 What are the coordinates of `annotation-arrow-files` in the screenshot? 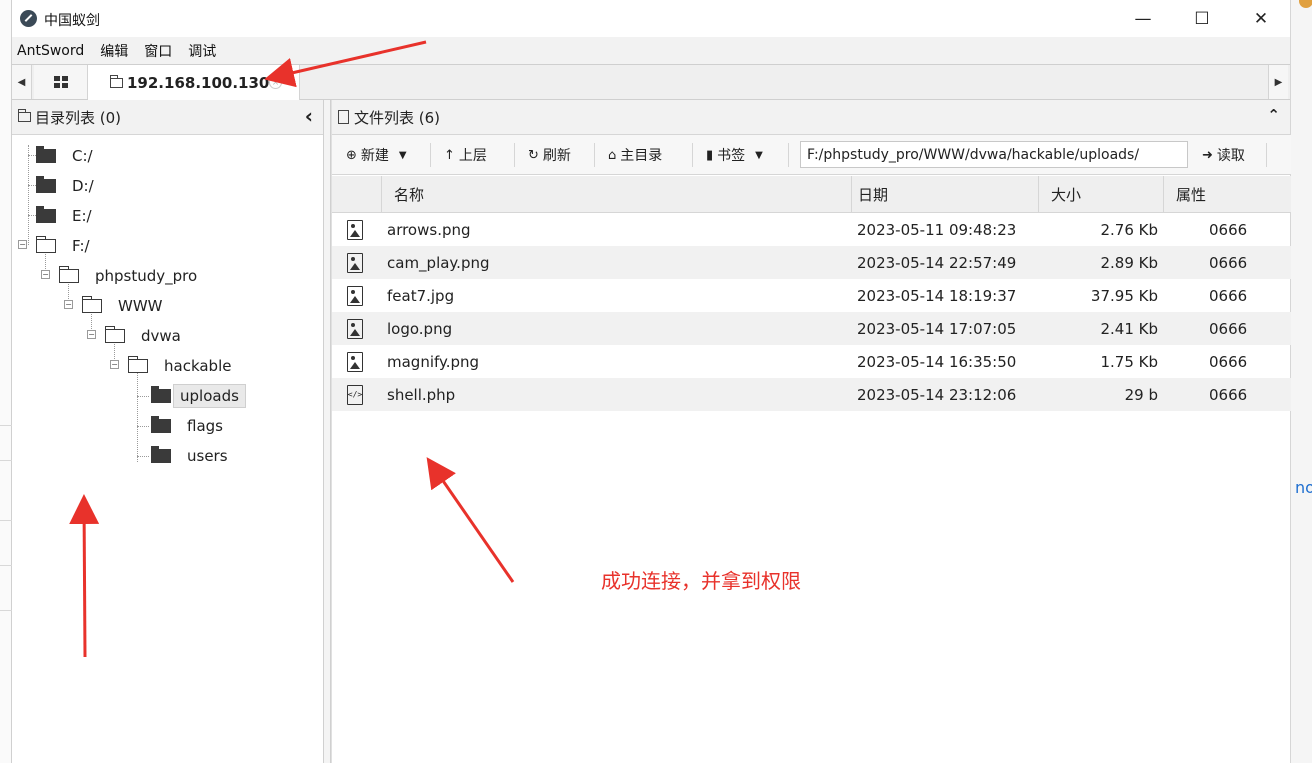 It's located at (470, 520).